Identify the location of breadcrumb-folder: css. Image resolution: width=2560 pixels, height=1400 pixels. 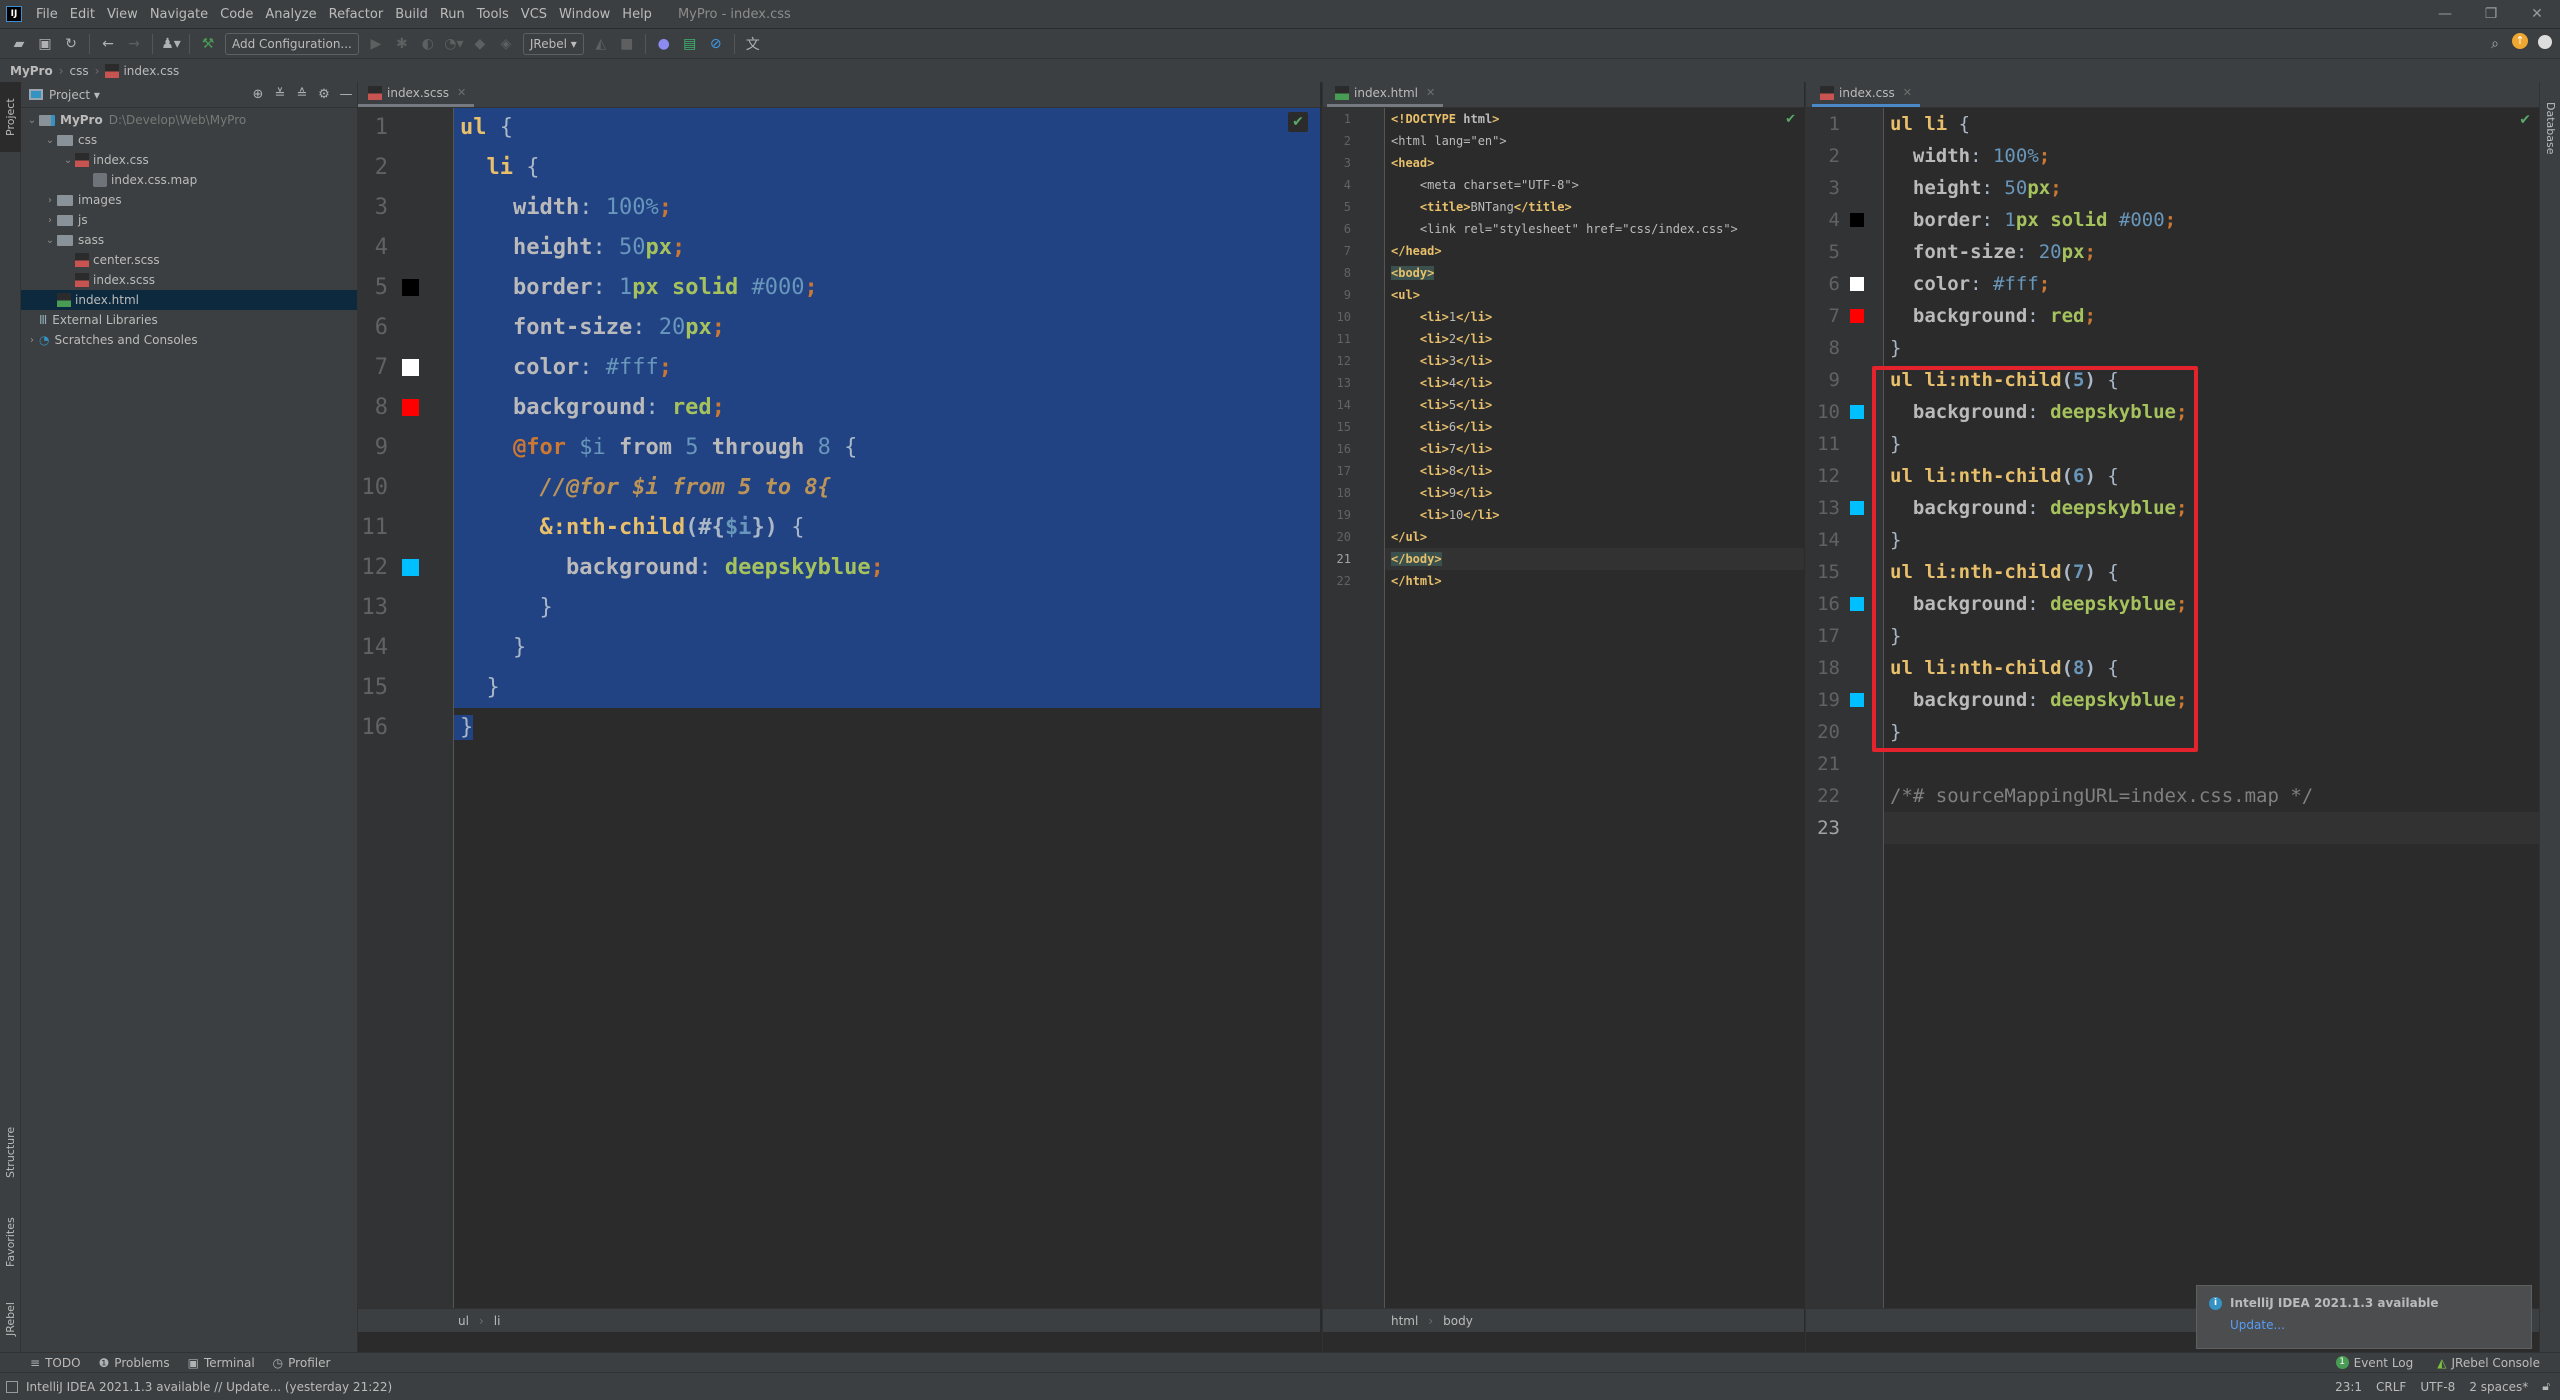
(79, 71).